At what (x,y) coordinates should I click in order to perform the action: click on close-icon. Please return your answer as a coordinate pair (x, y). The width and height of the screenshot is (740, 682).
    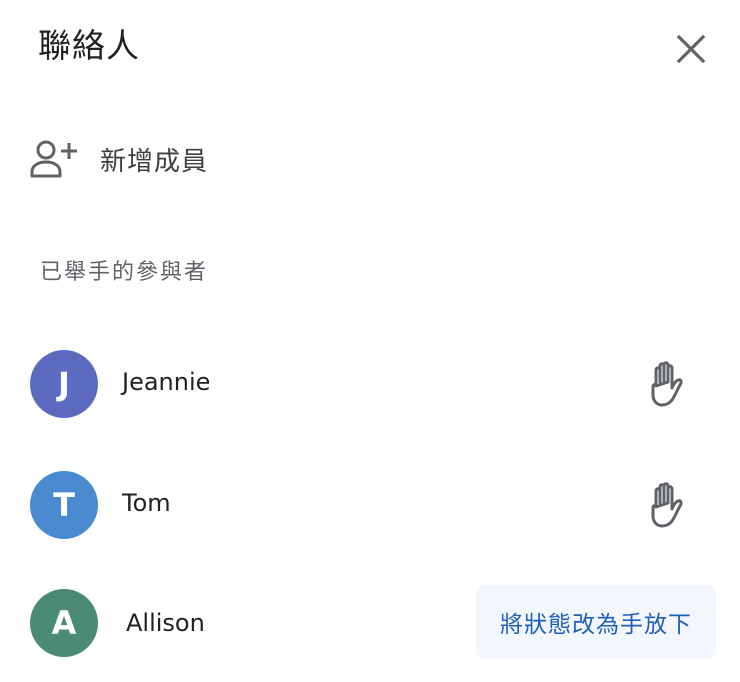
    Looking at the image, I should click on (691, 49).